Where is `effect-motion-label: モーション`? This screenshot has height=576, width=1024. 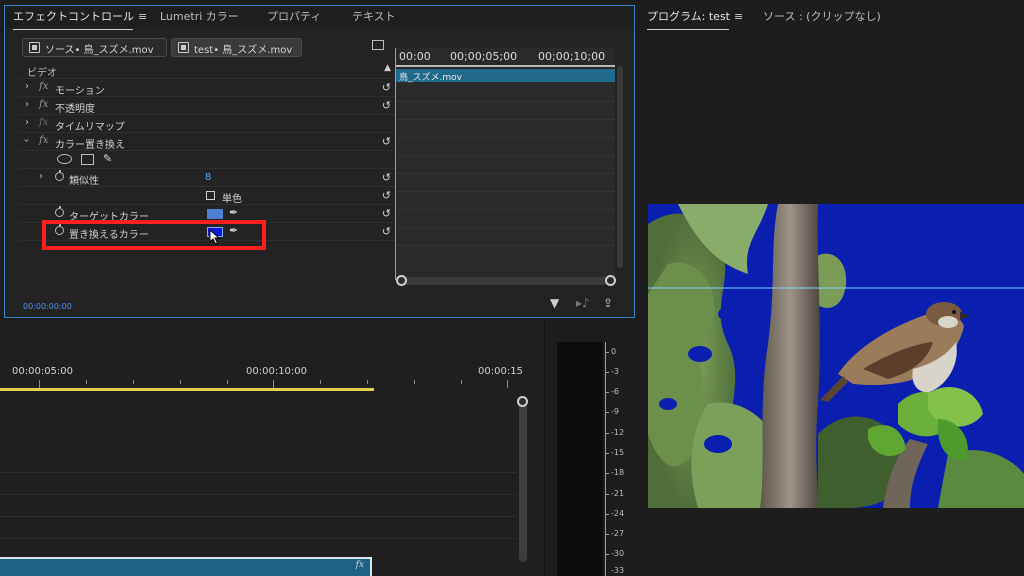
effect-motion-label: モーション is located at coordinates (80, 91).